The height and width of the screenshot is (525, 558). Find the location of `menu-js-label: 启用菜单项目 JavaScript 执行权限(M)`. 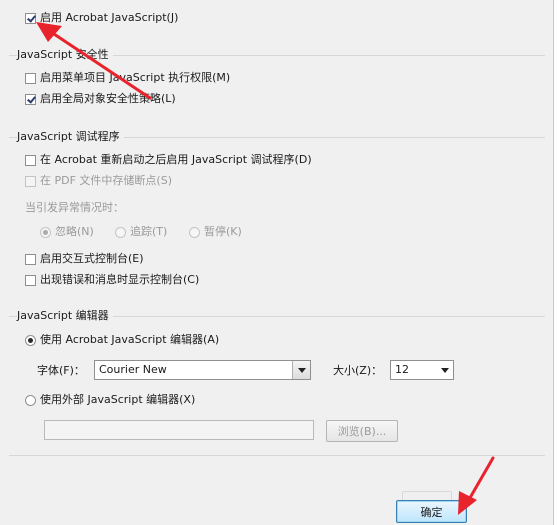

menu-js-label: 启用菜单项目 JavaScript 执行权限(M) is located at coordinates (135, 77).